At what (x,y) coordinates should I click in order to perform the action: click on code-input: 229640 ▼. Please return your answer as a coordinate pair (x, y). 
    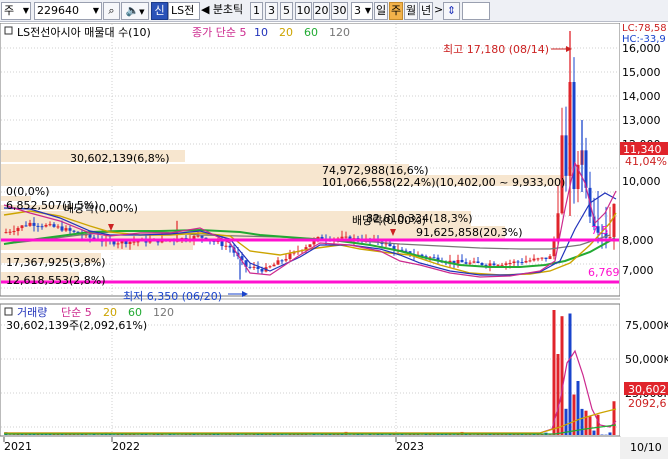
    Looking at the image, I should click on (68, 11).